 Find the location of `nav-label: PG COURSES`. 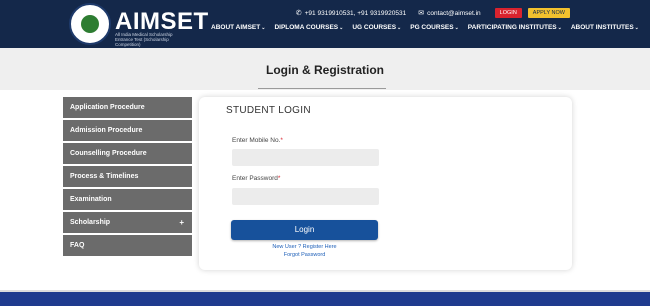

nav-label: PG COURSES is located at coordinates (432, 27).